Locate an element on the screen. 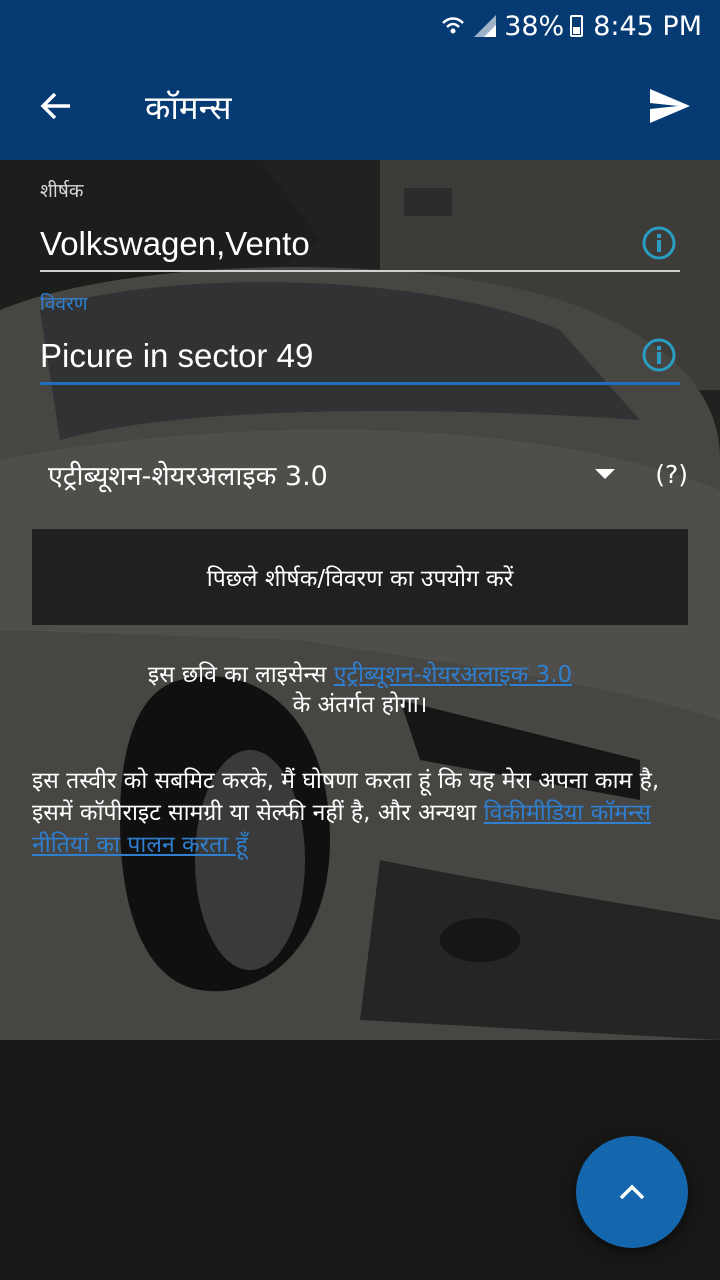  clock: 8:45 PM is located at coordinates (647, 26).